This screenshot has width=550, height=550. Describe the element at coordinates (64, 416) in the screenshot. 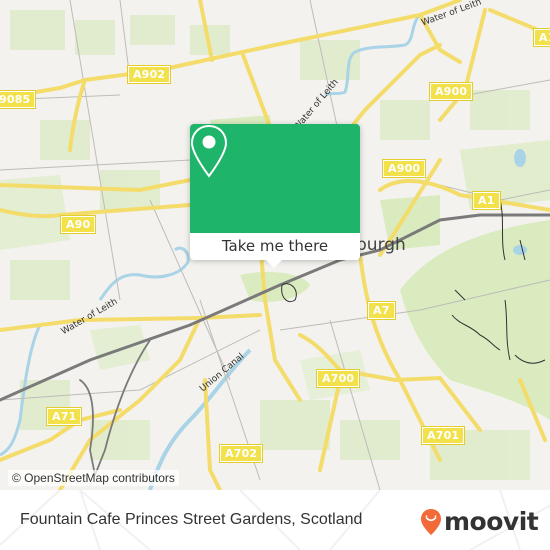

I see `road-label-a71: A71` at that location.